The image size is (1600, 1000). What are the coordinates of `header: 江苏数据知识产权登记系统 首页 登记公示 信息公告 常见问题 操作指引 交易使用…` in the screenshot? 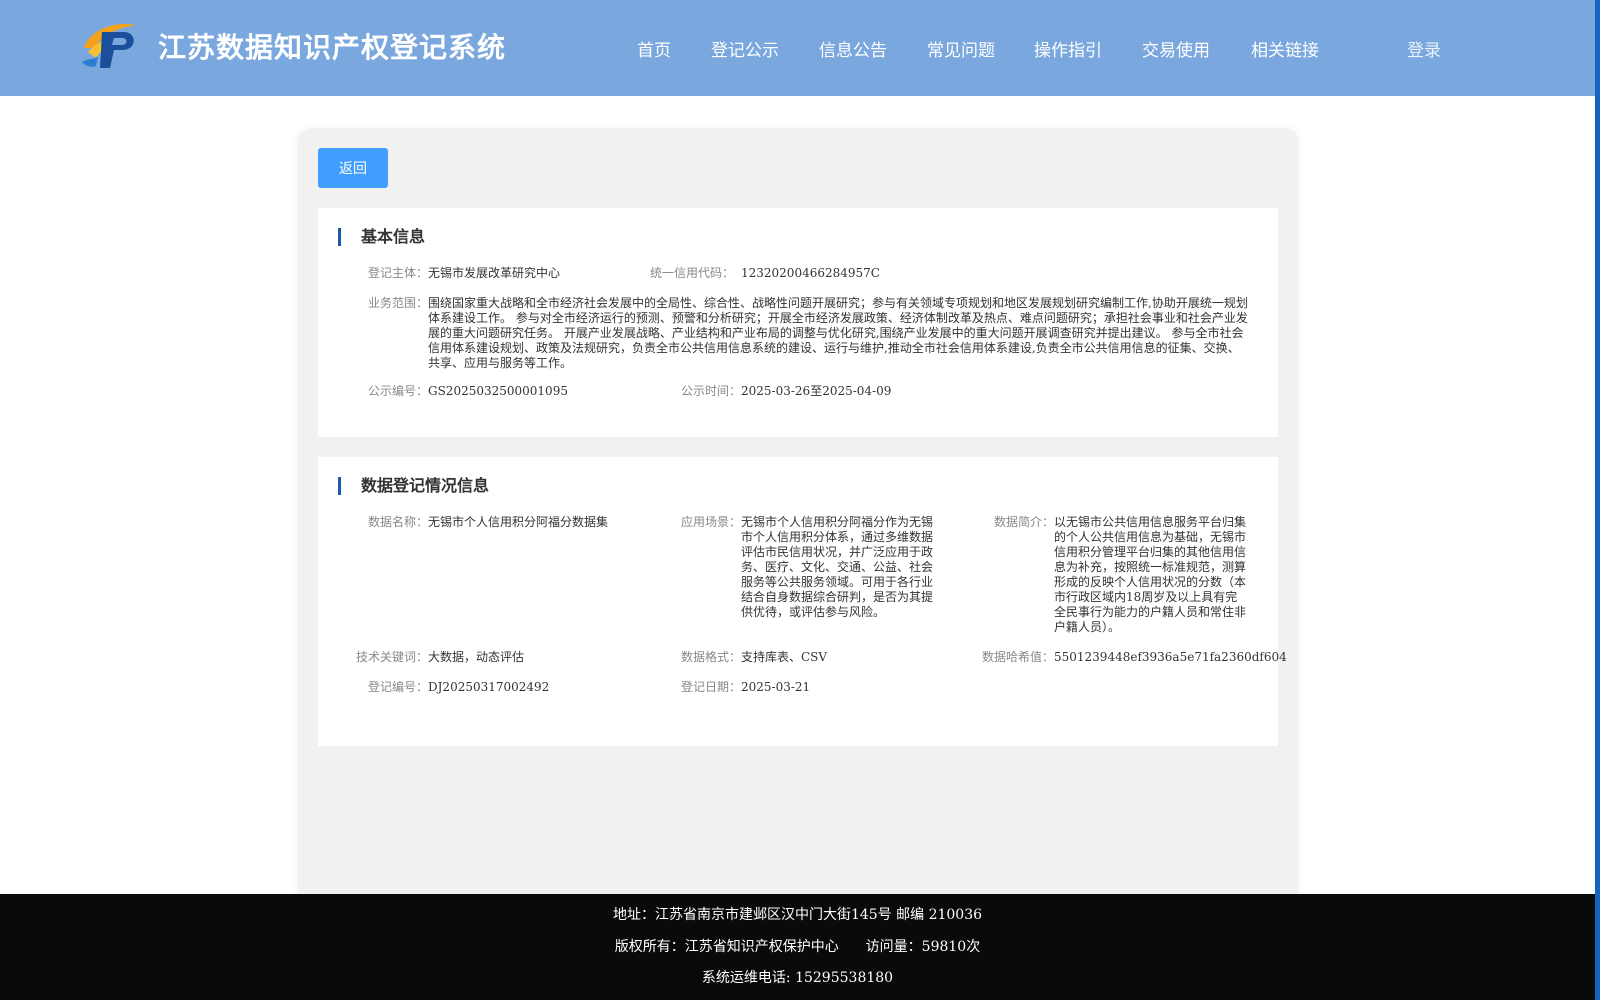 It's located at (797, 48).